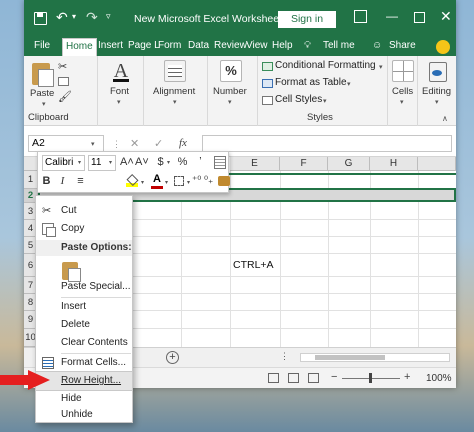  I want to click on tab-help: Help, so click(282, 47).